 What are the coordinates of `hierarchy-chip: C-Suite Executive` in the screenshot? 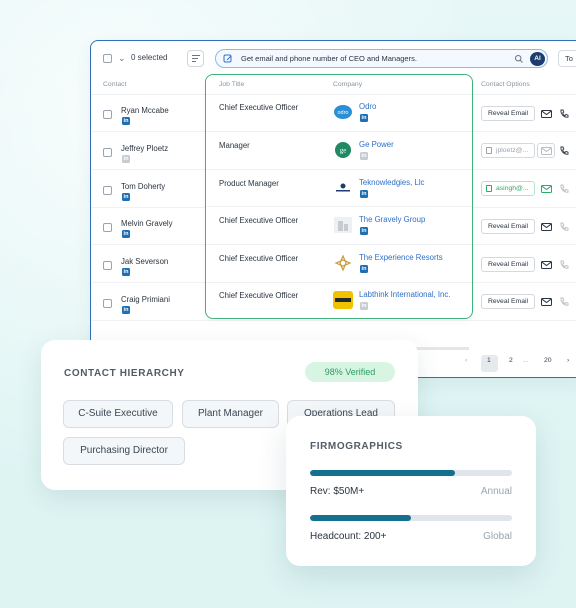 It's located at (118, 414).